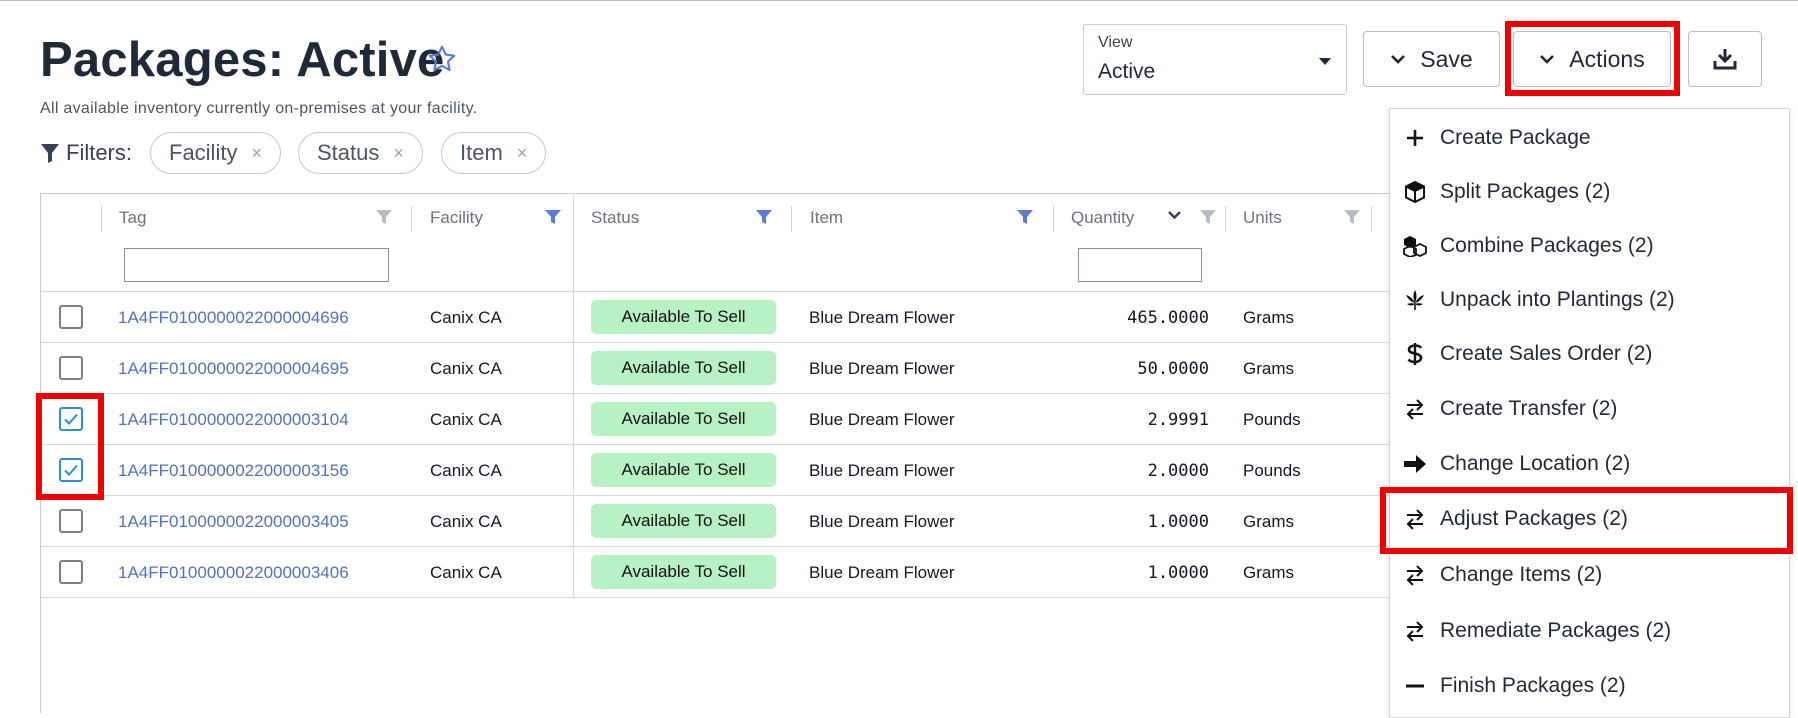  Describe the element at coordinates (1415, 192) in the screenshot. I see `box-icon` at that location.